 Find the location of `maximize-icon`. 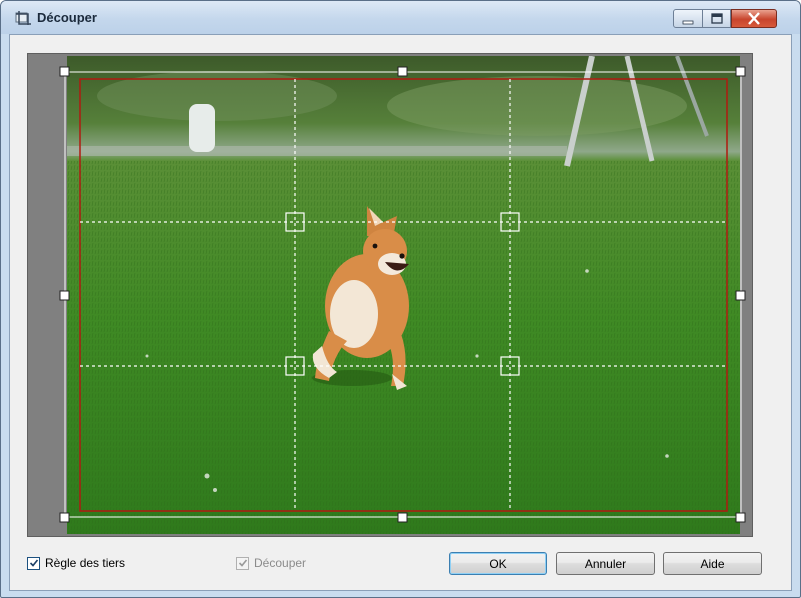

maximize-icon is located at coordinates (716, 18).